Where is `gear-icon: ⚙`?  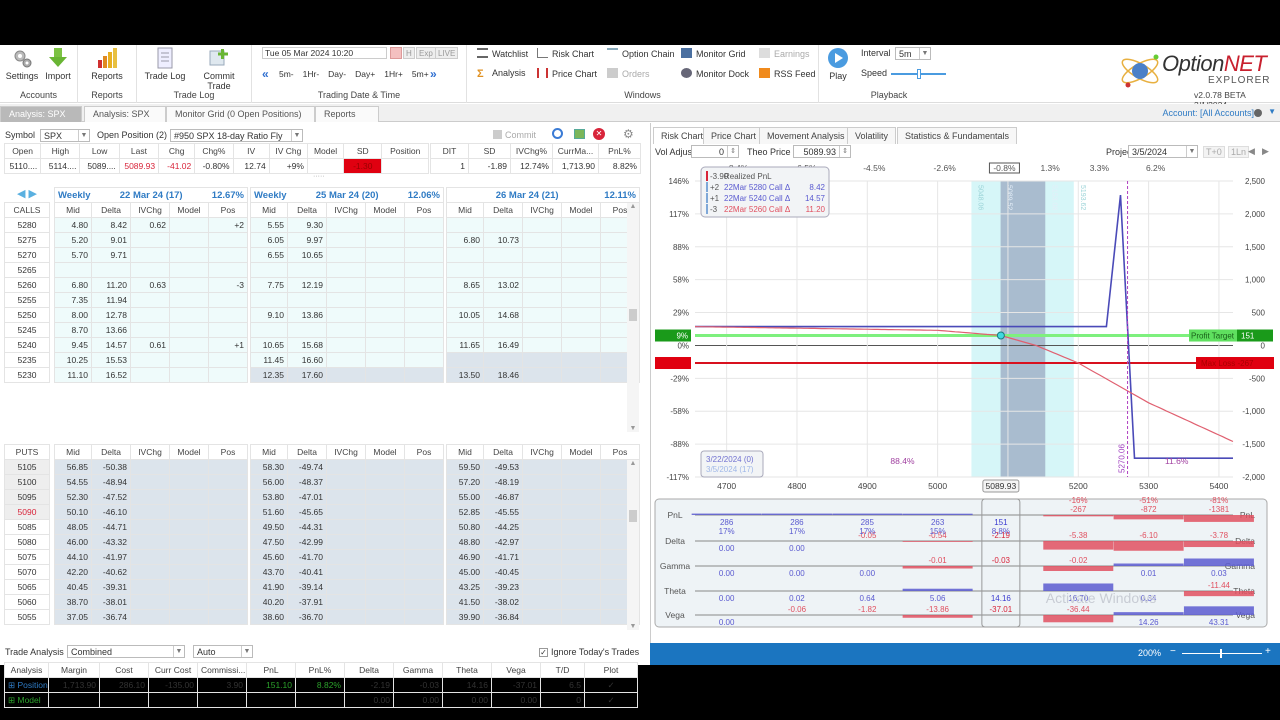
gear-icon: ⚙ is located at coordinates (628, 134).